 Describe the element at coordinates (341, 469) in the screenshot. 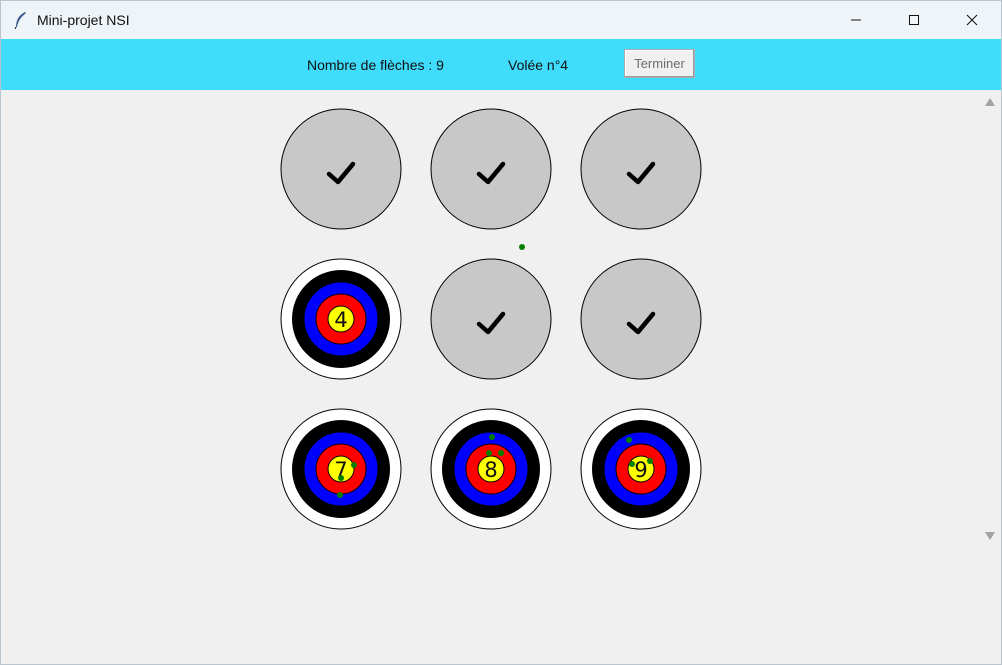

I see `target-7: 7` at that location.